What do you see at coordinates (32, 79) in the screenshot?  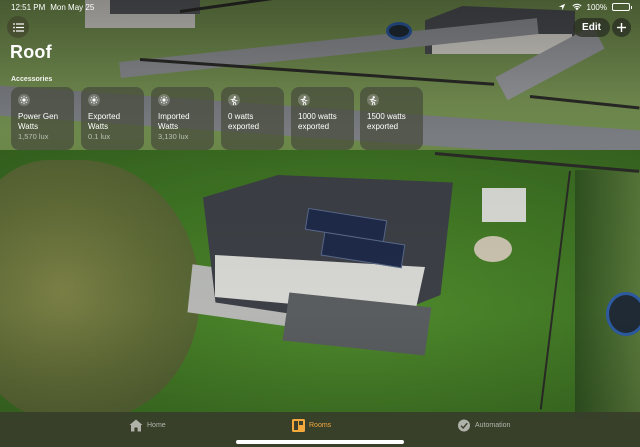 I see `section-label-accessories: Accessories` at bounding box center [32, 79].